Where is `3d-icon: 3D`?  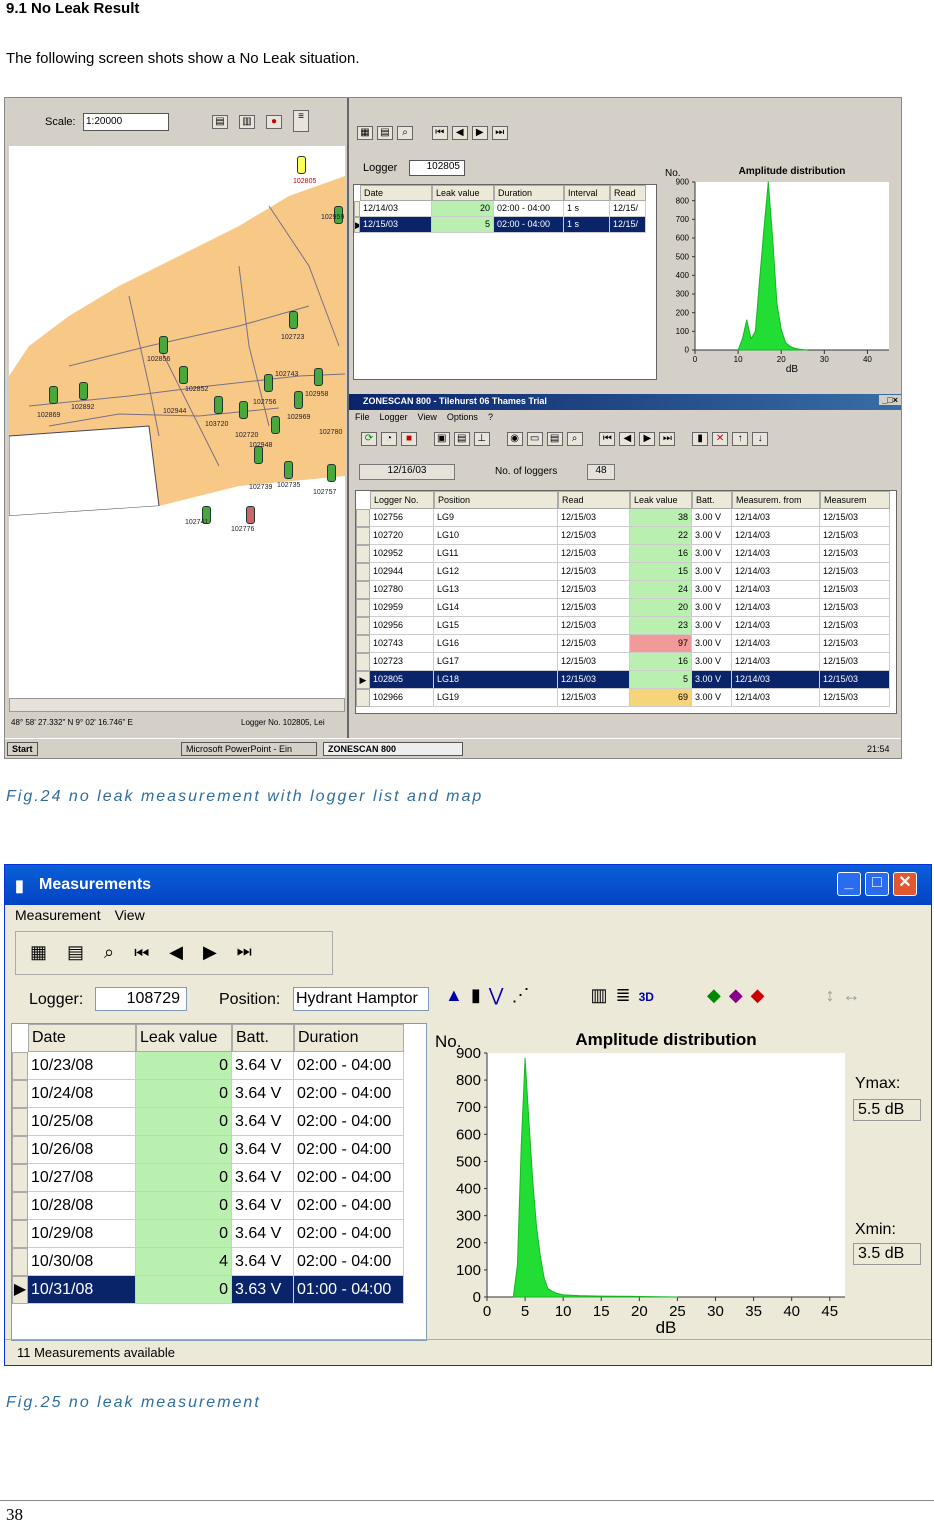 3d-icon: 3D is located at coordinates (646, 997).